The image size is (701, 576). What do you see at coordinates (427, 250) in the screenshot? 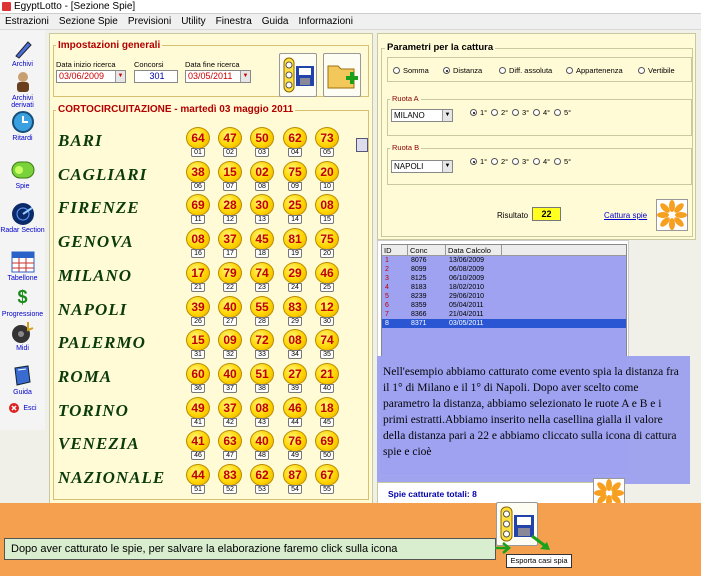
I see `header-conc: Conc` at bounding box center [427, 250].